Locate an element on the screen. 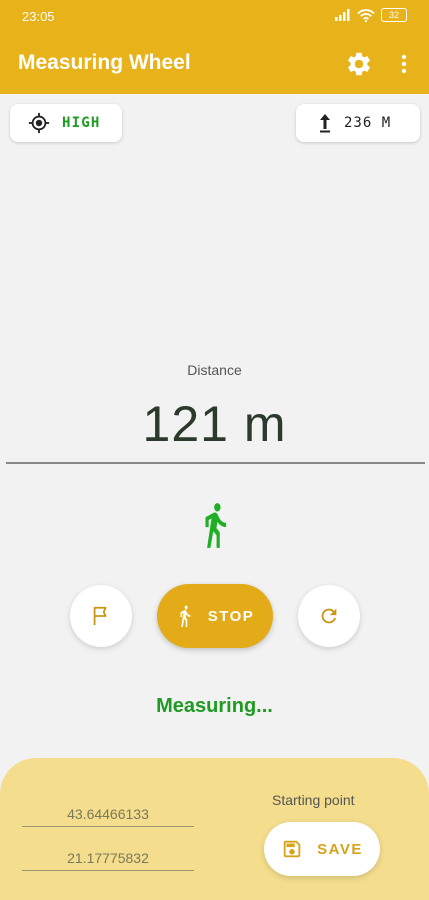  wifi-icon is located at coordinates (366, 15).